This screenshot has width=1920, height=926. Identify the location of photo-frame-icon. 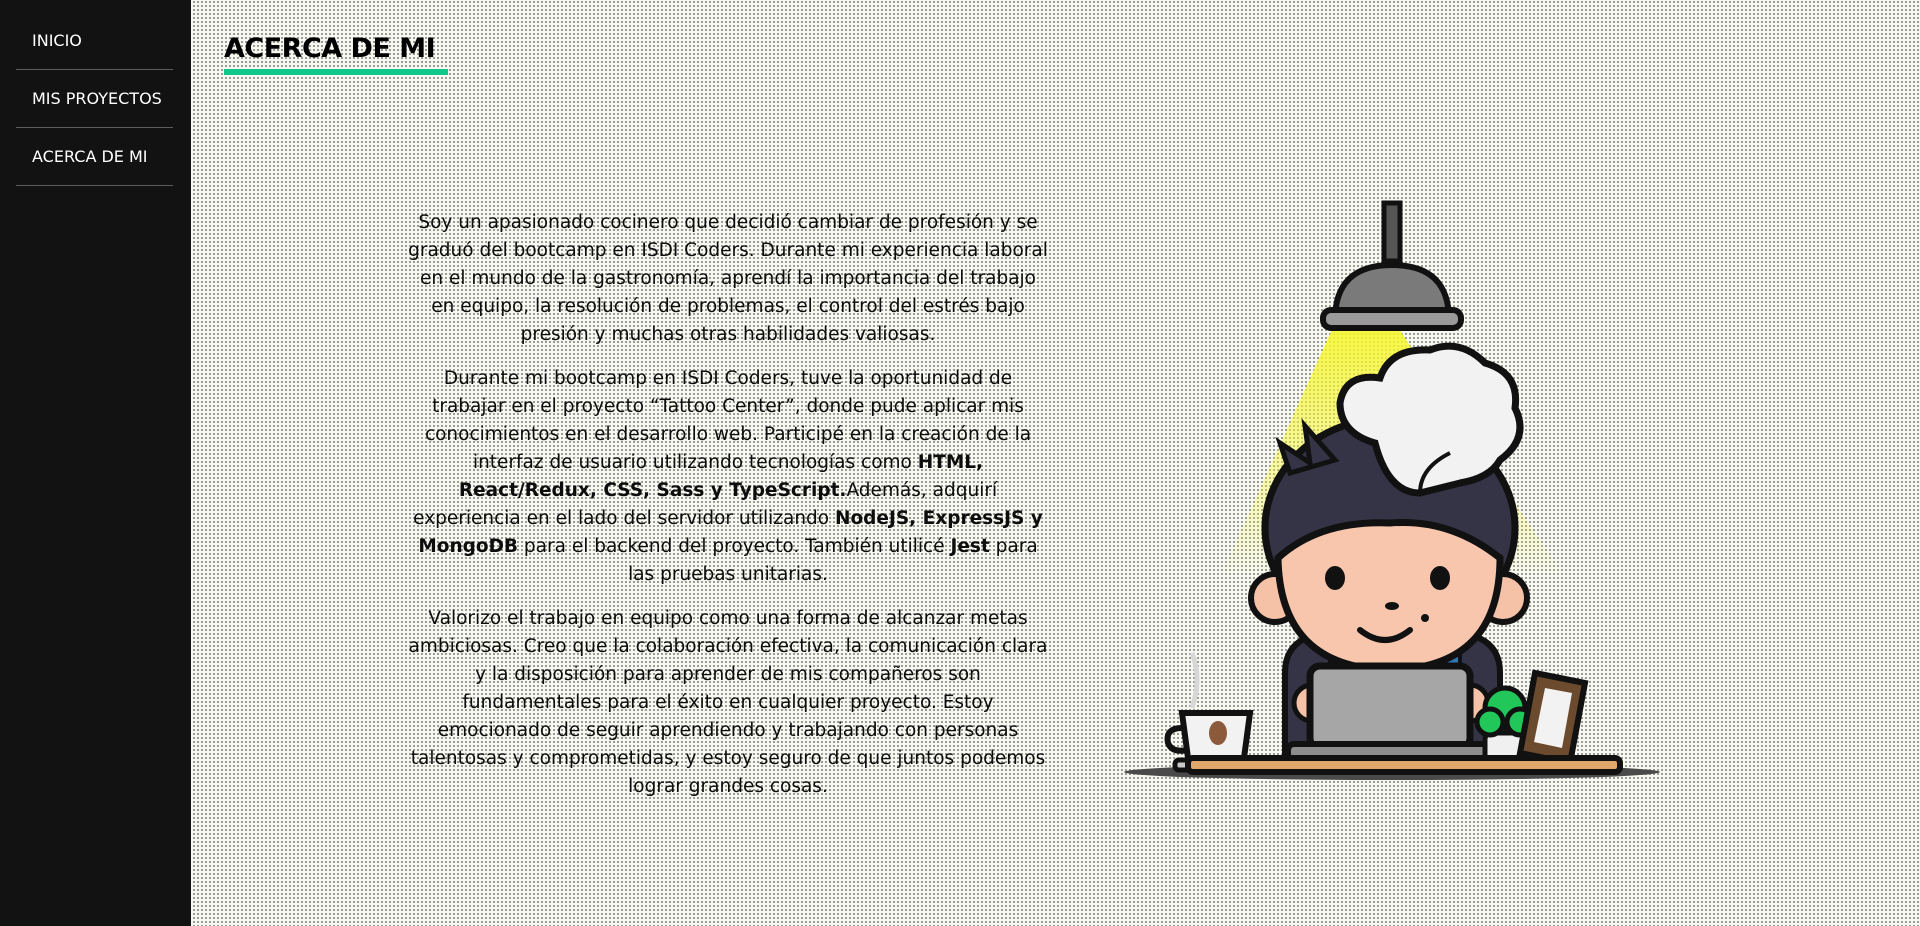
(1552, 718).